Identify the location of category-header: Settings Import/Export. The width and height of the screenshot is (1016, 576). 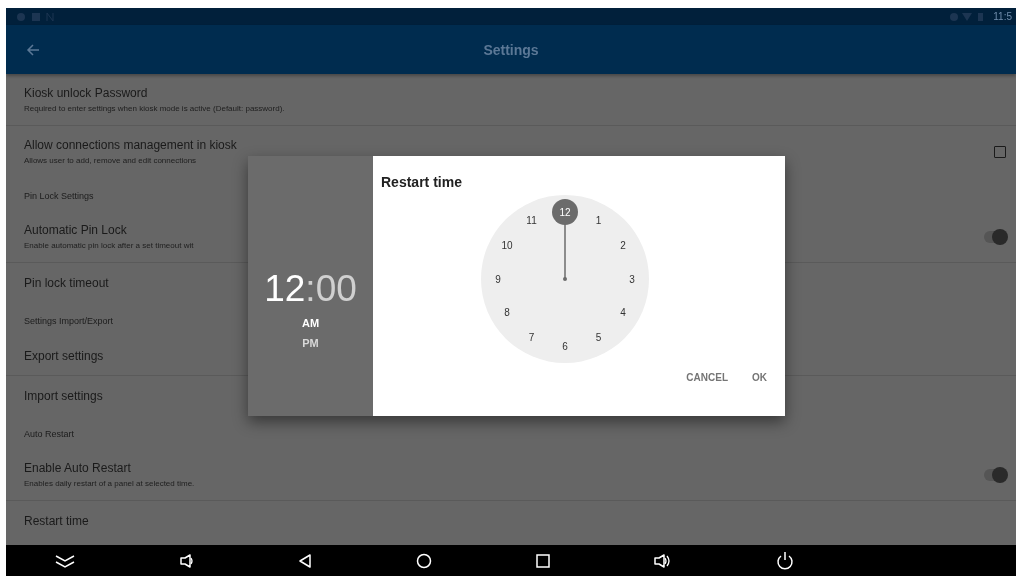
(69, 321).